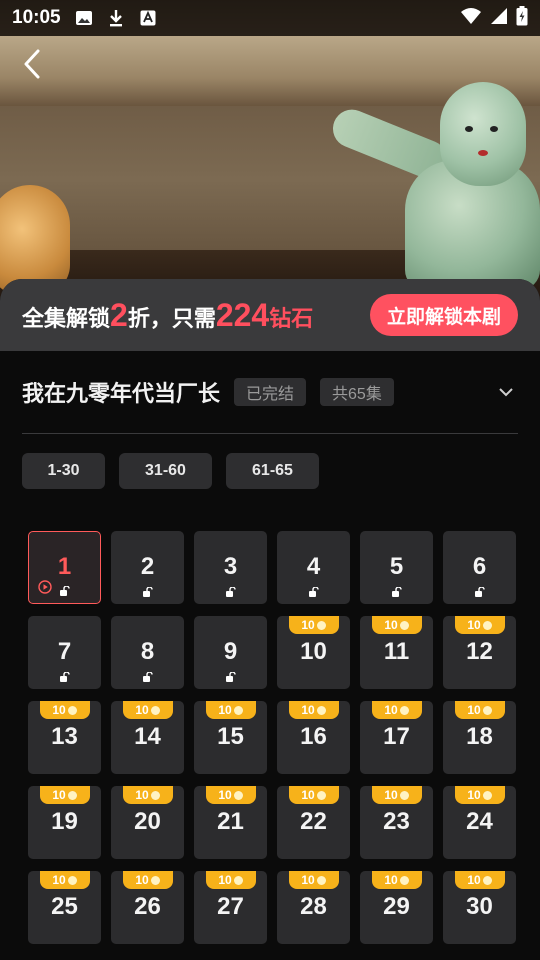 Image resolution: width=540 pixels, height=960 pixels. Describe the element at coordinates (313, 652) in the screenshot. I see `episode-10: 10 10` at that location.